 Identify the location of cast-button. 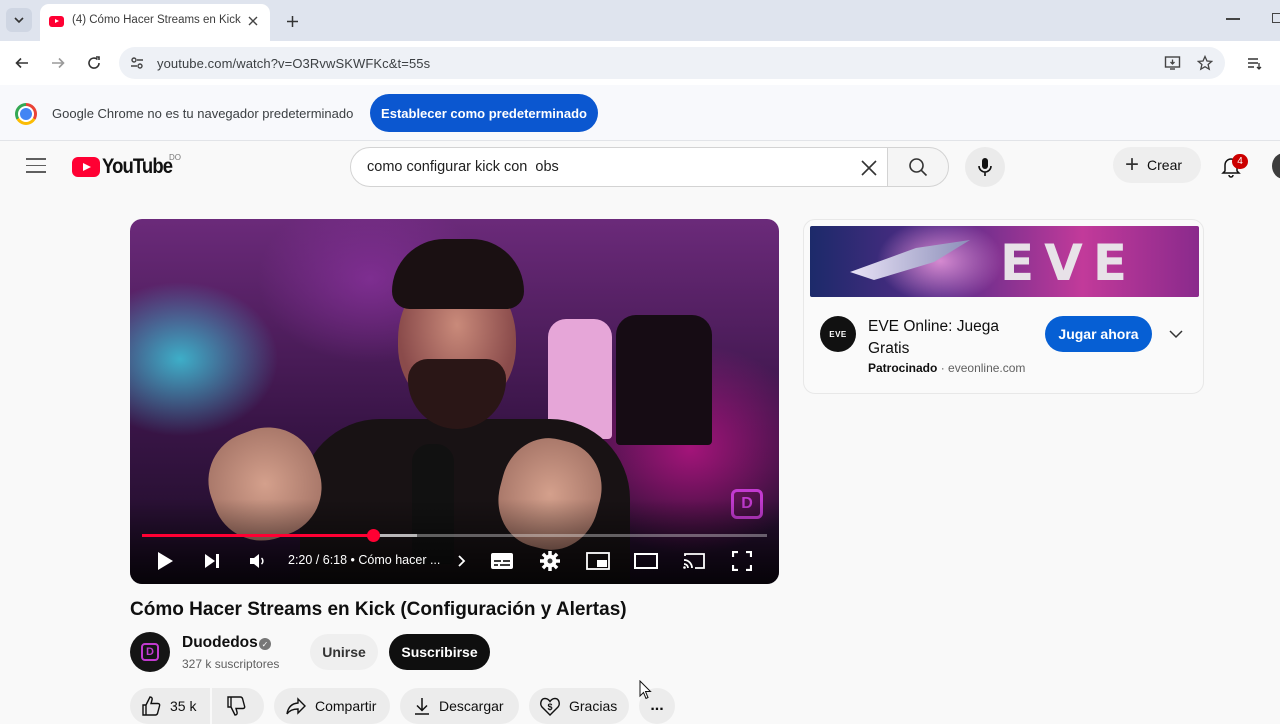
(694, 561).